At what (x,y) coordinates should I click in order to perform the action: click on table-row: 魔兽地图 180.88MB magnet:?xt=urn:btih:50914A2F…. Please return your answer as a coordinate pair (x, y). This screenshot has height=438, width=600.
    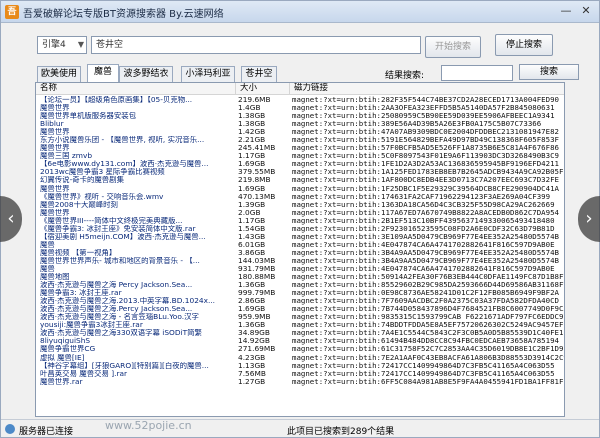
    Looking at the image, I should click on (300, 277).